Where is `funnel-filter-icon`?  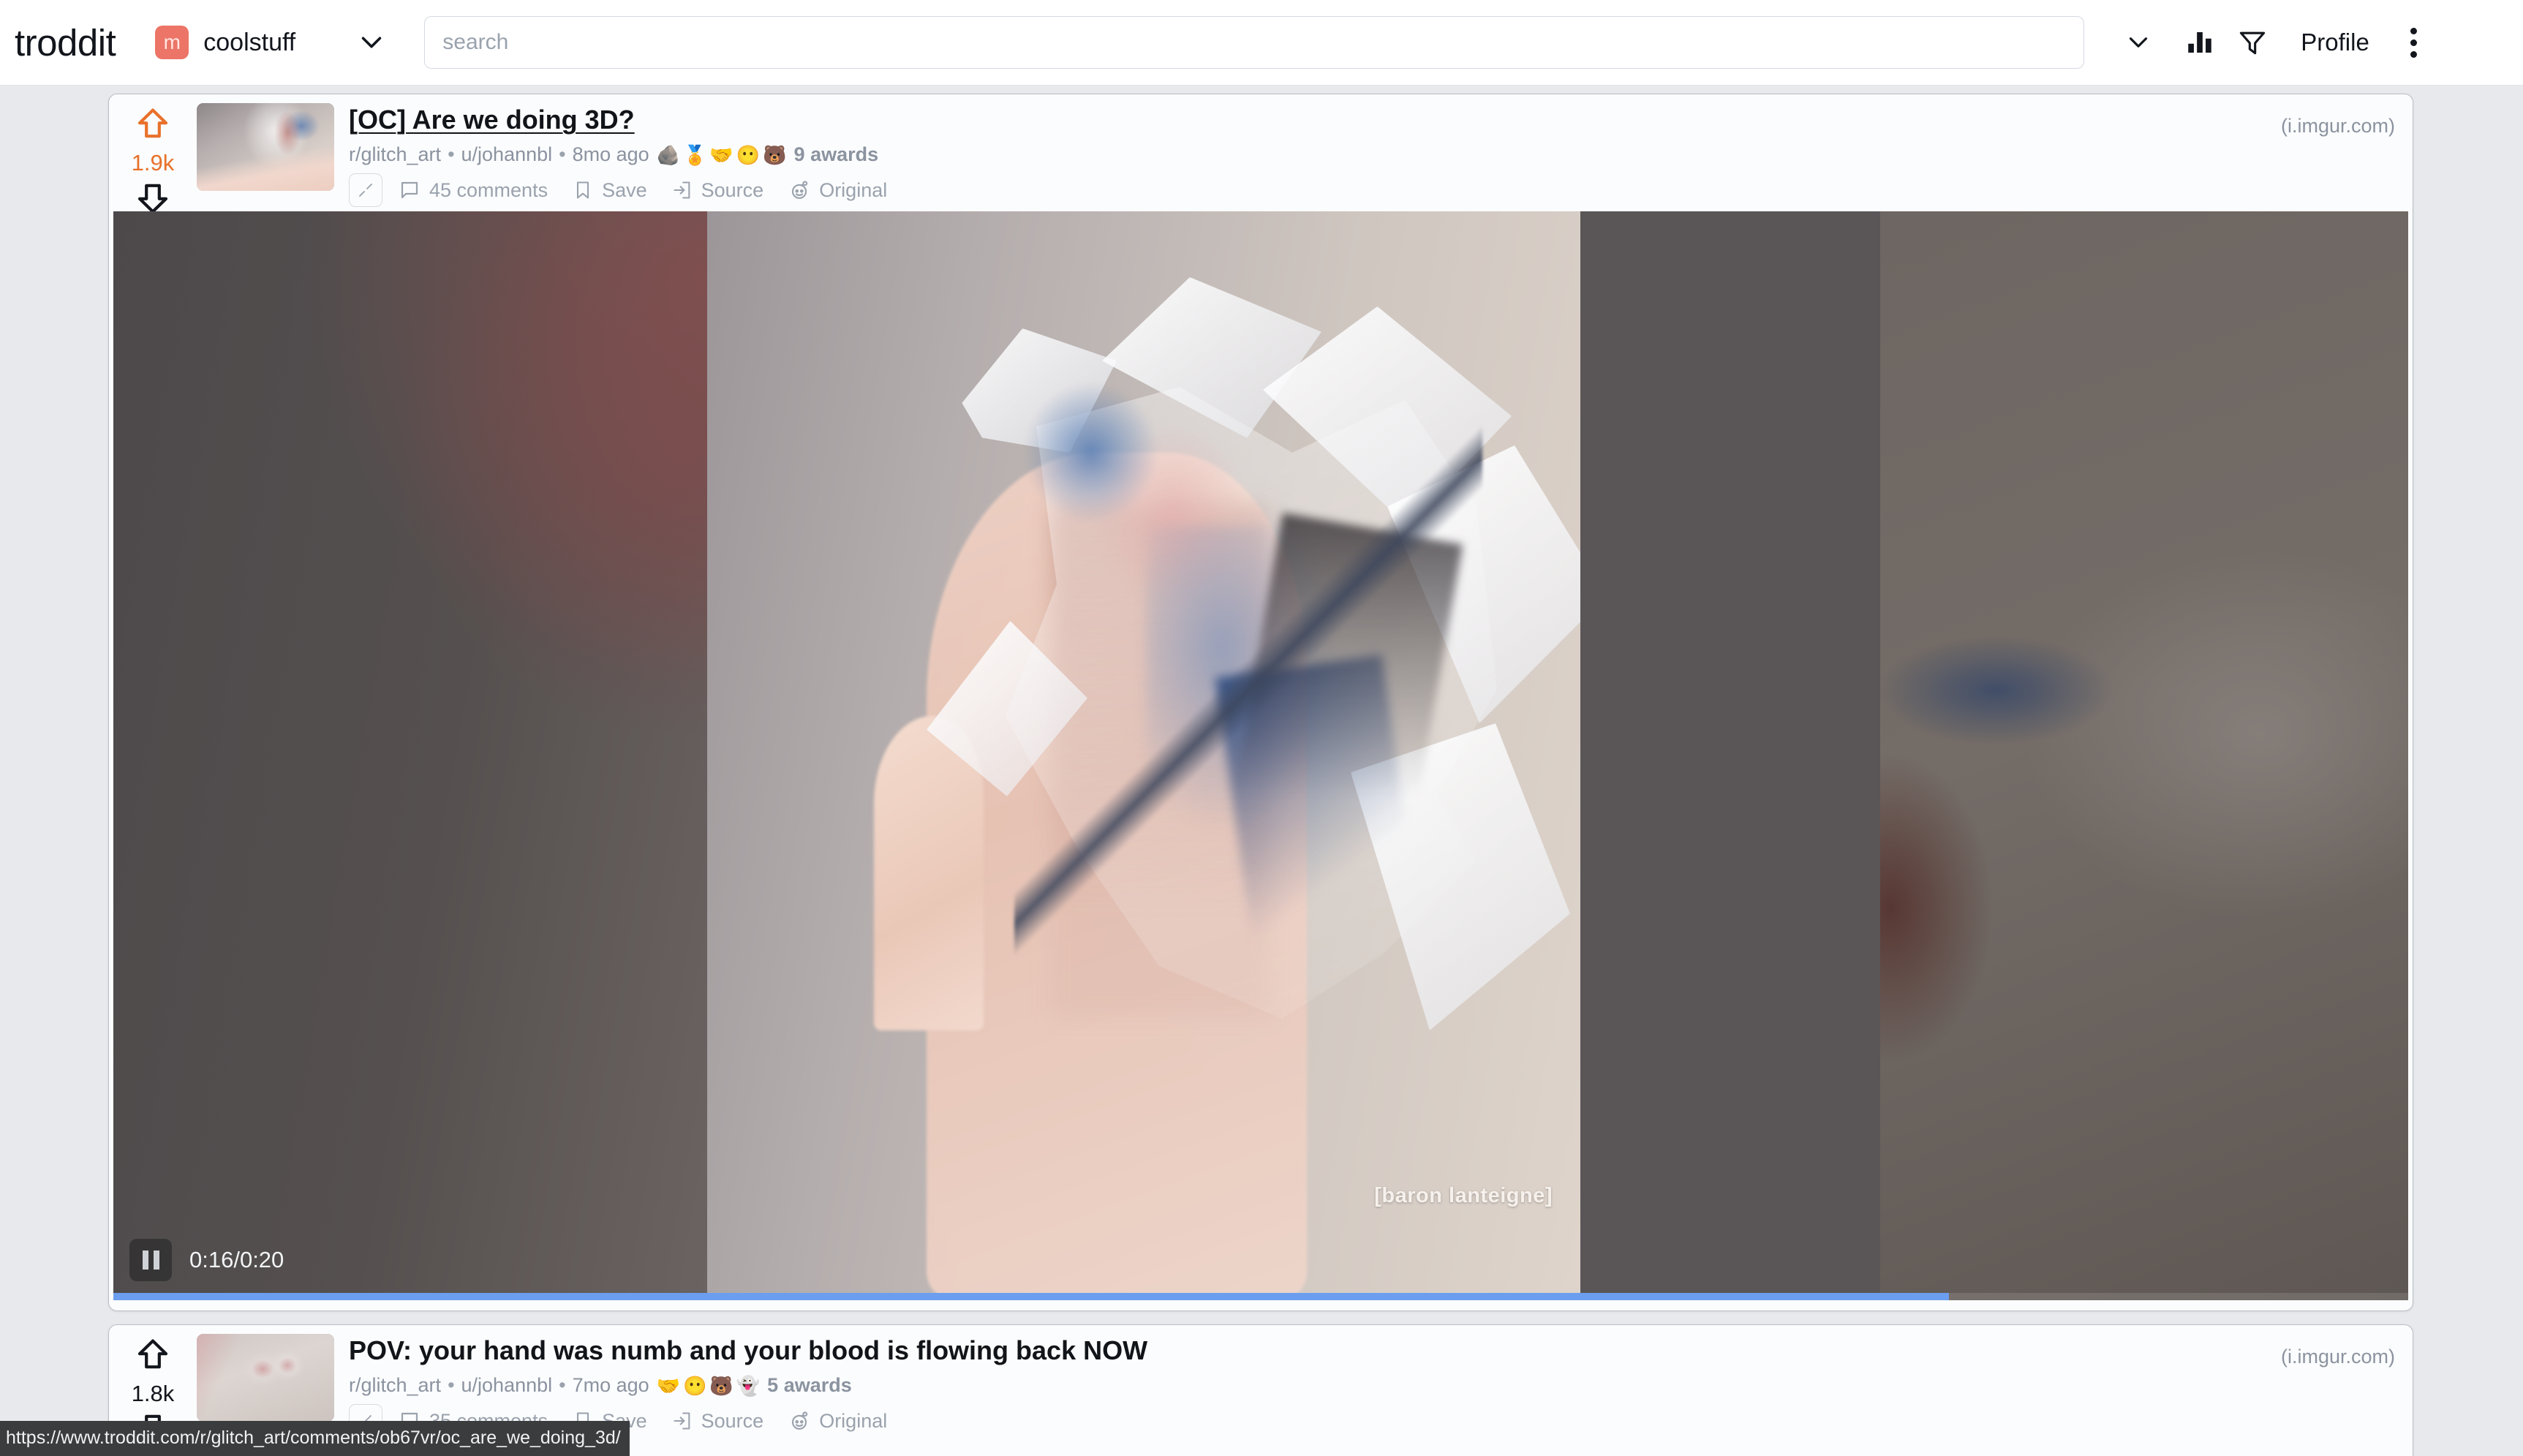
funnel-filter-icon is located at coordinates (2252, 43).